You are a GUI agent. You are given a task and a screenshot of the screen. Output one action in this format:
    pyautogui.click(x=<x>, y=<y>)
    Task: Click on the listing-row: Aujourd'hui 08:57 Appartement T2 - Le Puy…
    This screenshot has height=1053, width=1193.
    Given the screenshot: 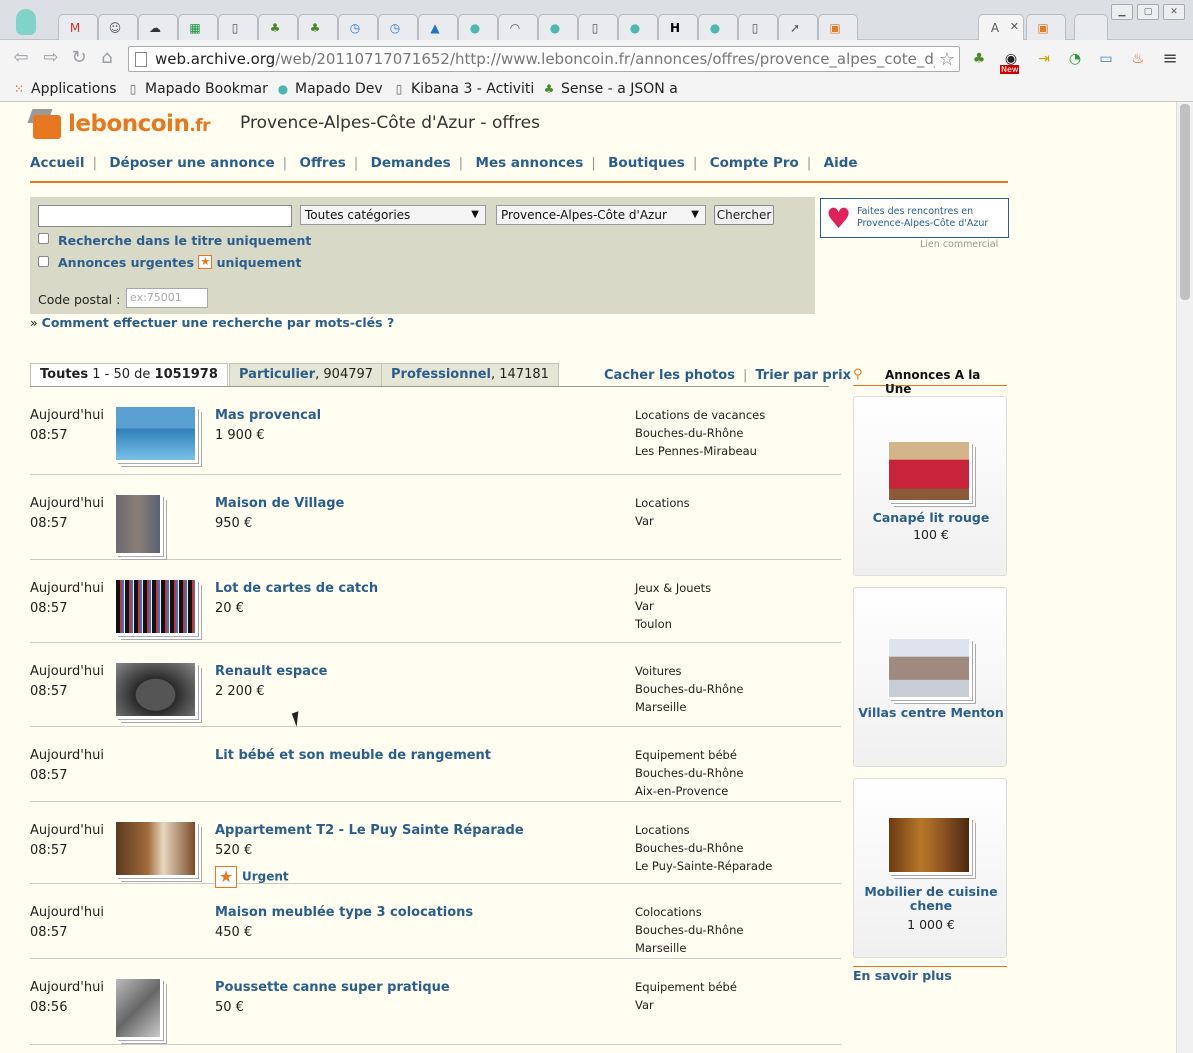 What is the action you would take?
    pyautogui.click(x=435, y=845)
    